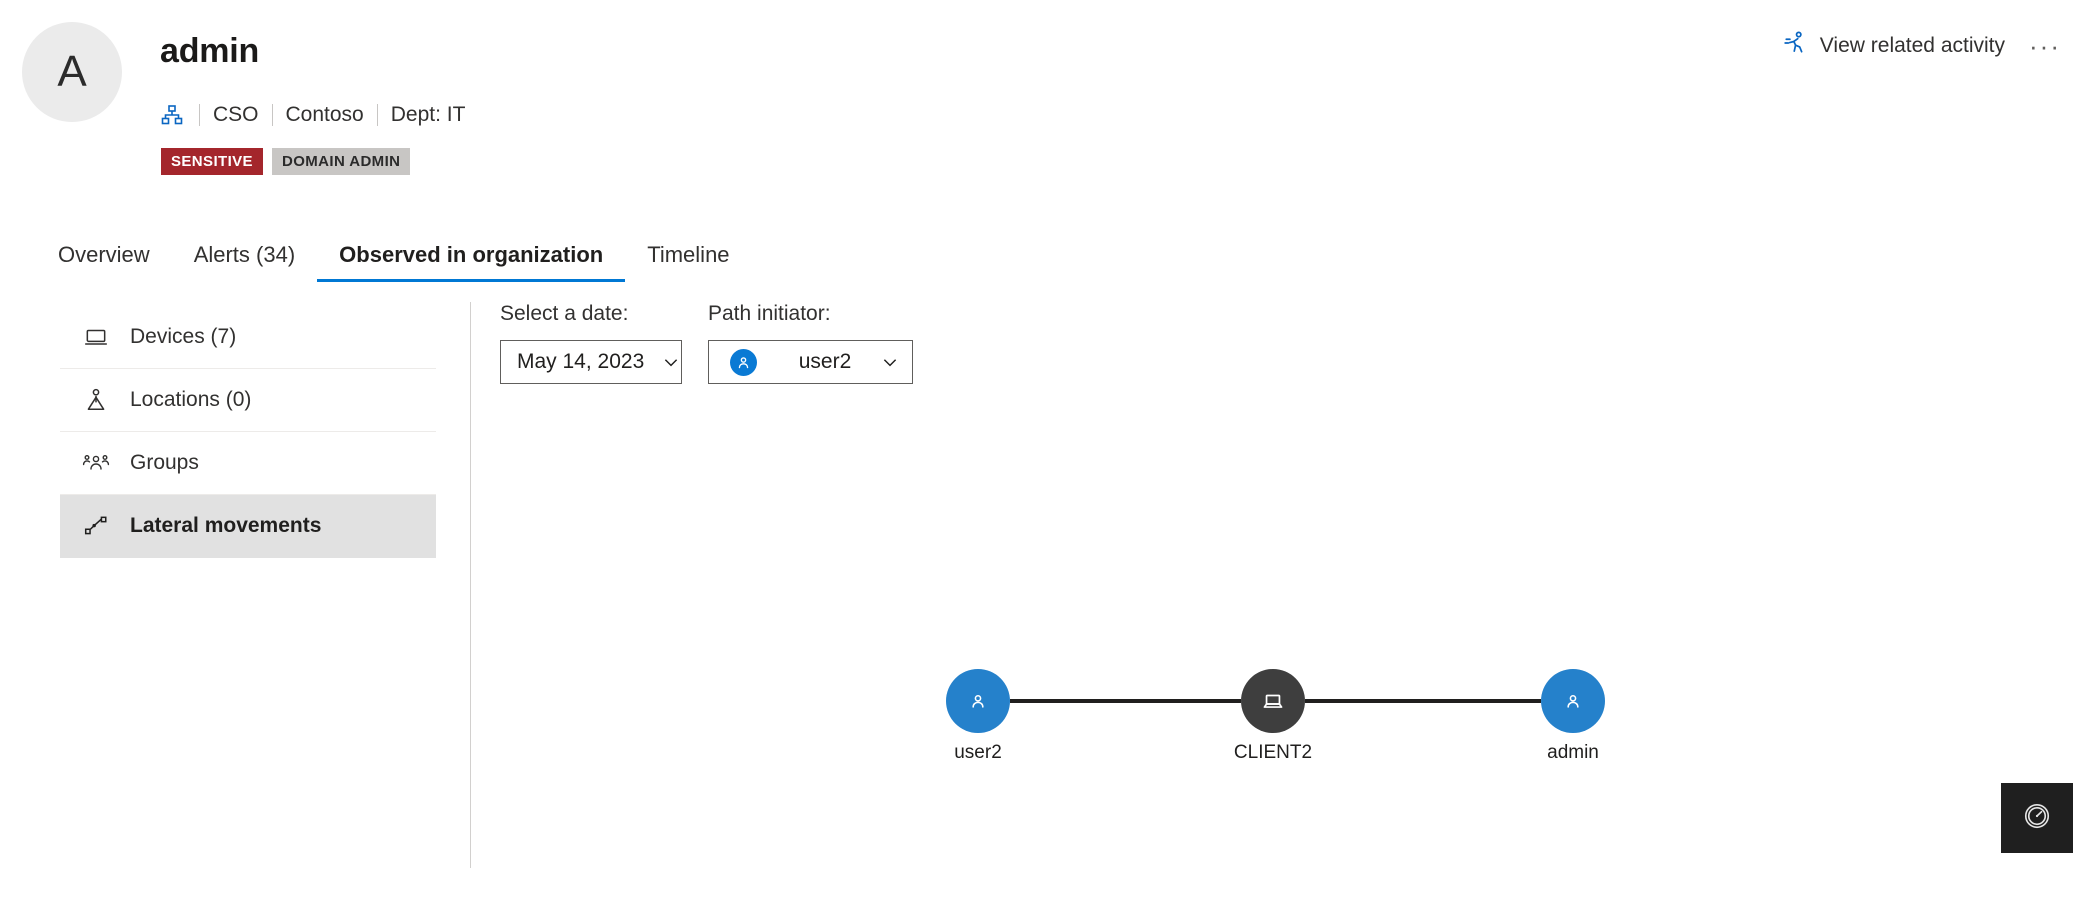 The image size is (2085, 913). I want to click on tab-alerts: Alerts (34), so click(244, 255).